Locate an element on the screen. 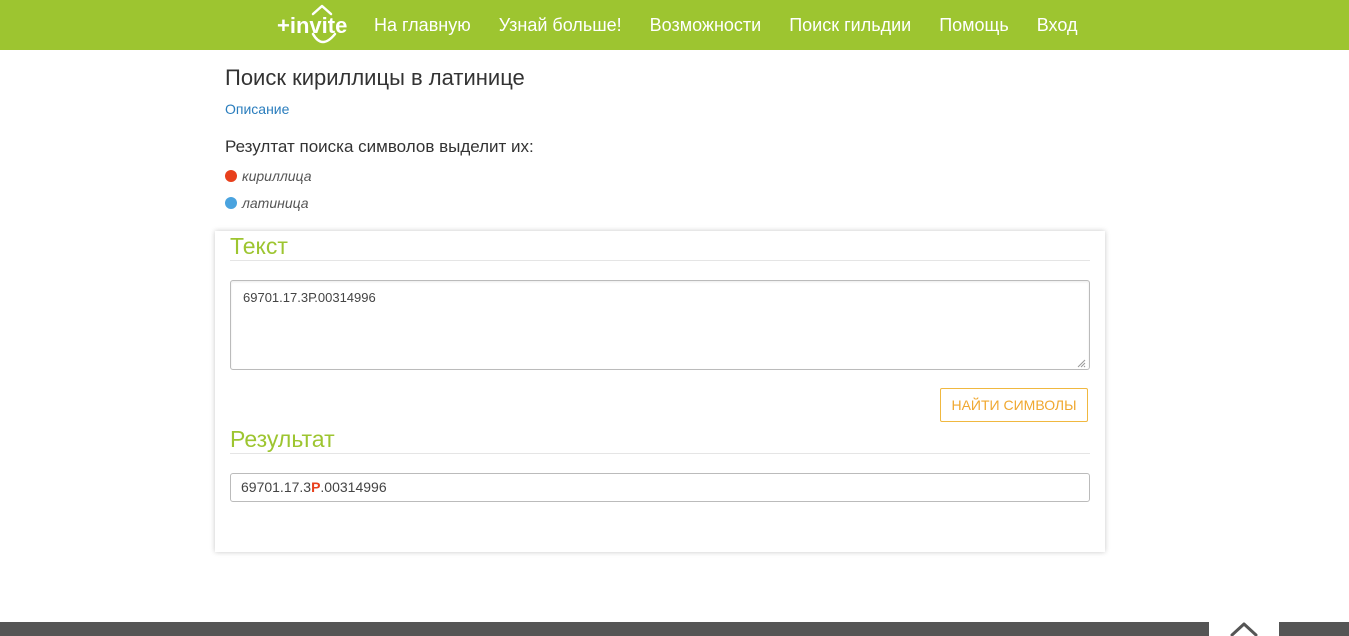 The width and height of the screenshot is (1349, 636). nav-help: Помощь is located at coordinates (974, 25).